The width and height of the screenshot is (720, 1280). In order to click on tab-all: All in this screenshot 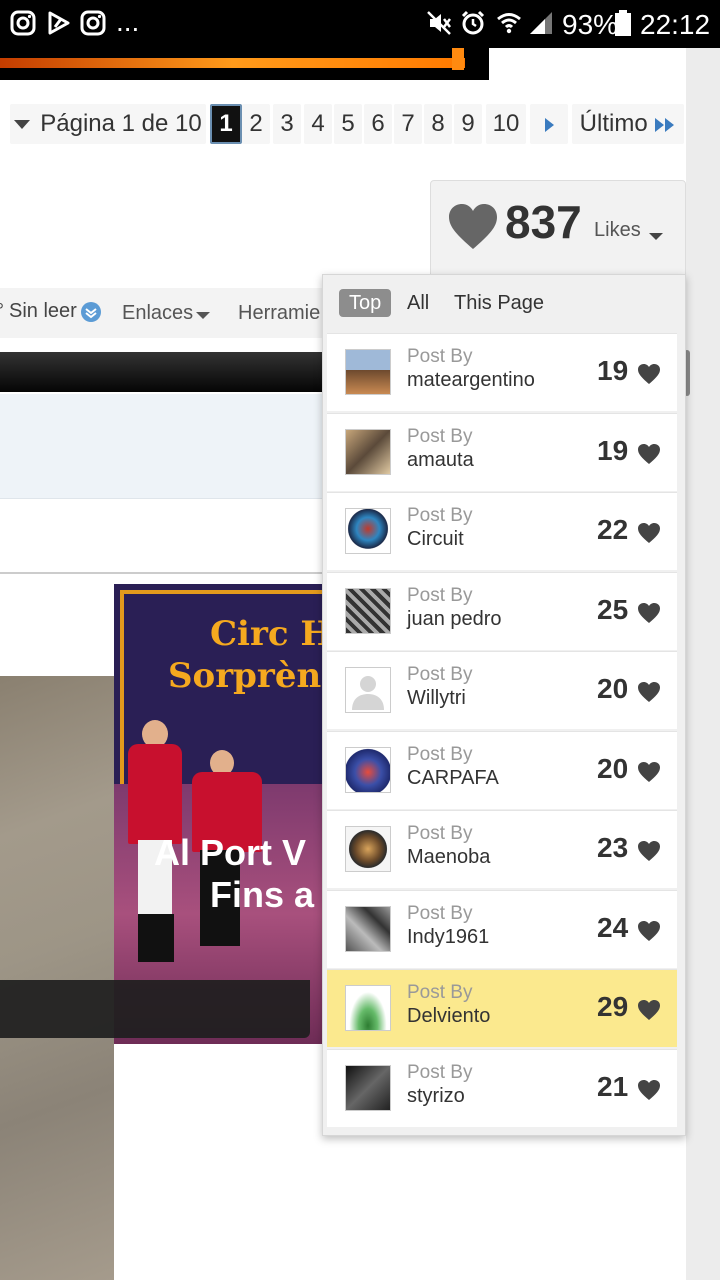, I will do `click(418, 303)`.